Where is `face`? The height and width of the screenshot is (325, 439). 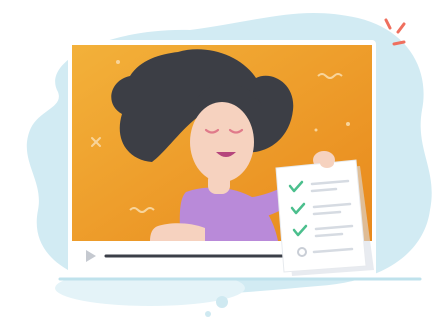
face is located at coordinates (222, 142).